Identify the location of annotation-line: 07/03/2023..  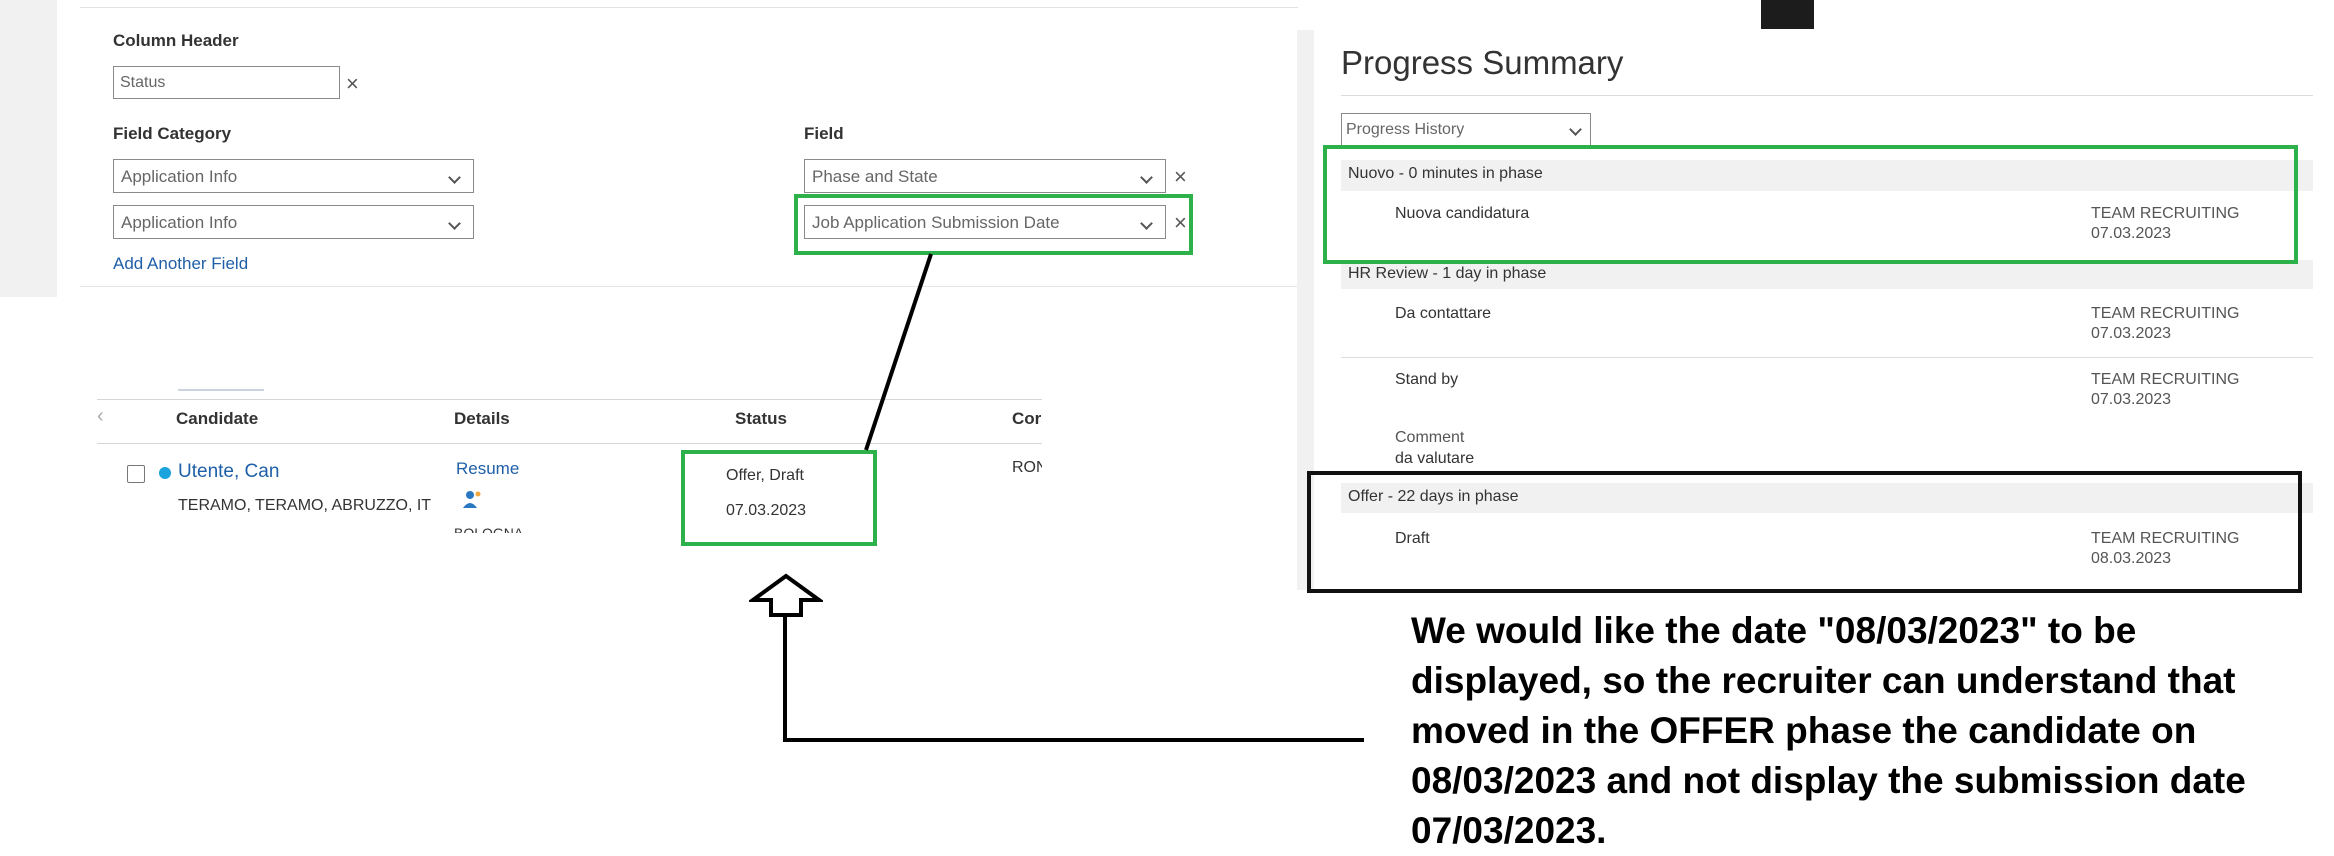
(1509, 830).